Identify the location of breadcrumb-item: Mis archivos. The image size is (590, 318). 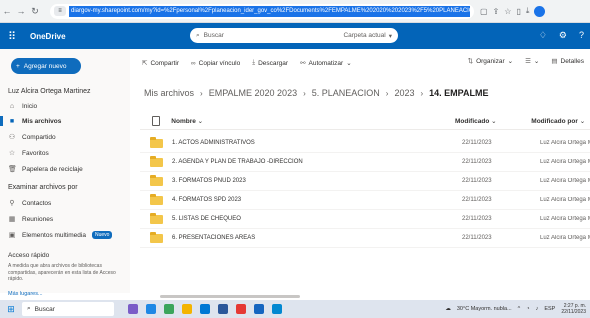
(169, 93).